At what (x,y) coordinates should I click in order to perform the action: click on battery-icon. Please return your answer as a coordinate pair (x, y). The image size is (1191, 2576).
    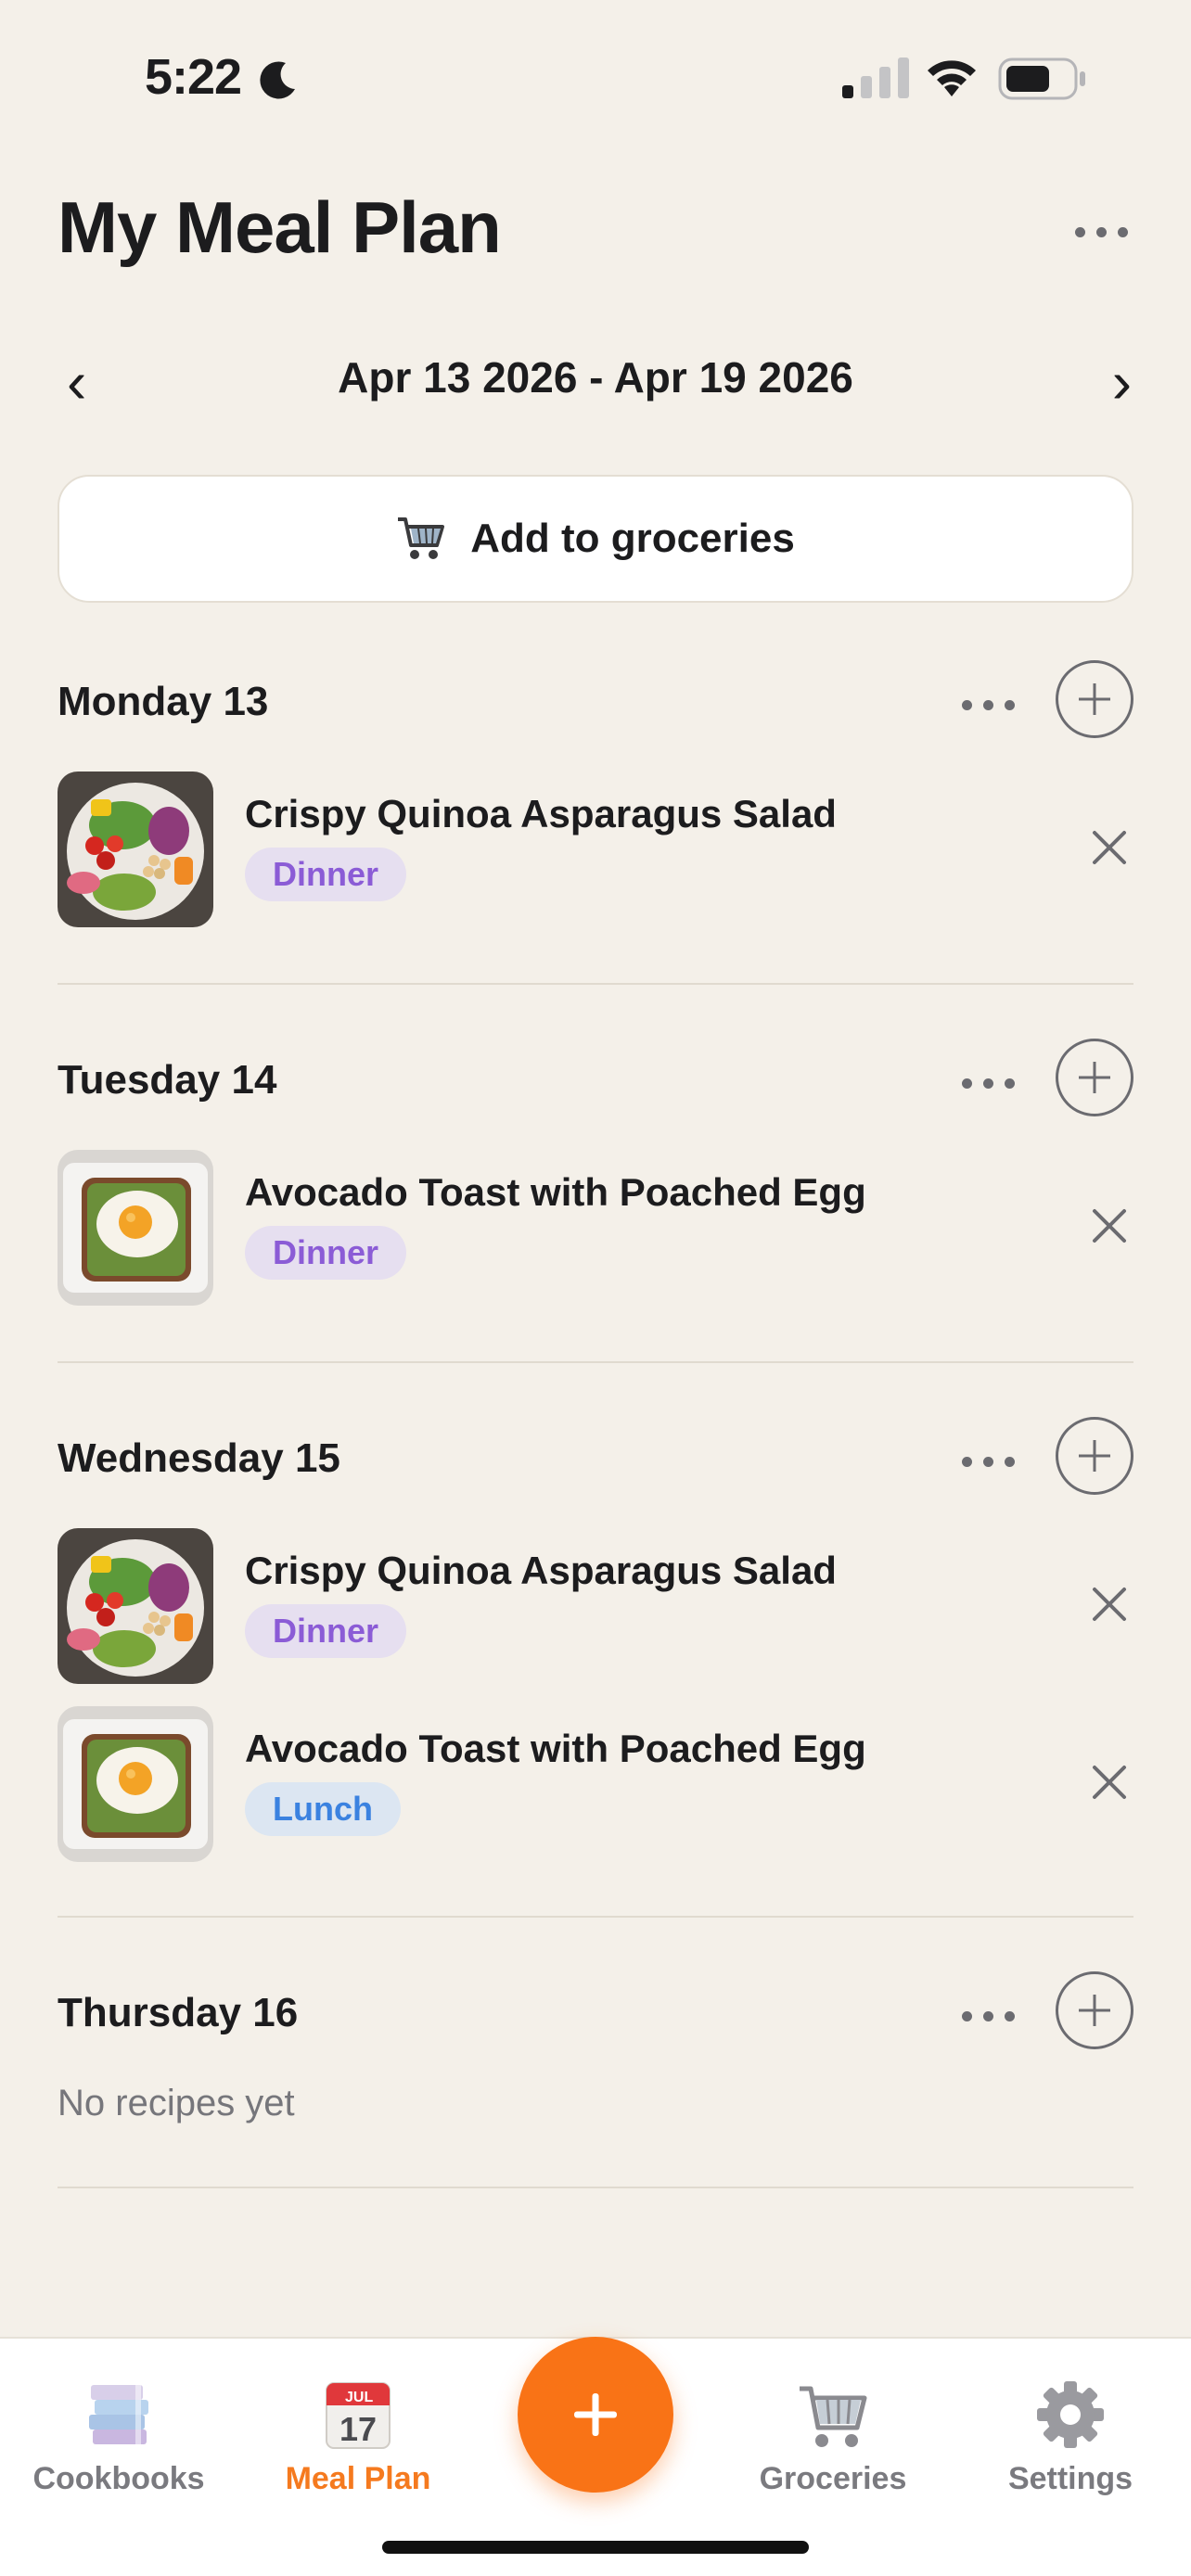
    Looking at the image, I should click on (1041, 79).